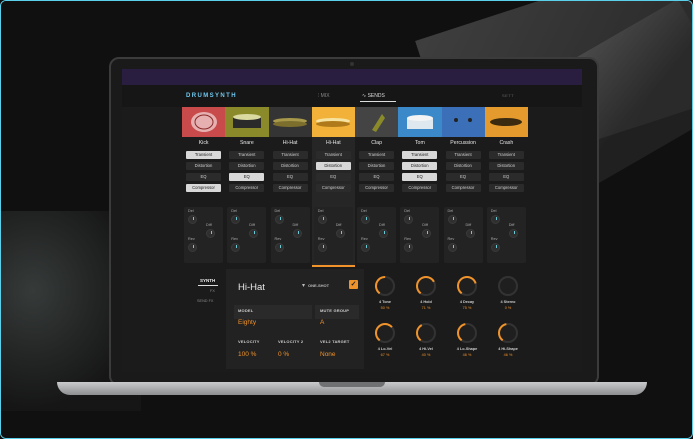 The height and width of the screenshot is (439, 693). I want to click on app-logo: DRUMSYNTH, so click(211, 96).